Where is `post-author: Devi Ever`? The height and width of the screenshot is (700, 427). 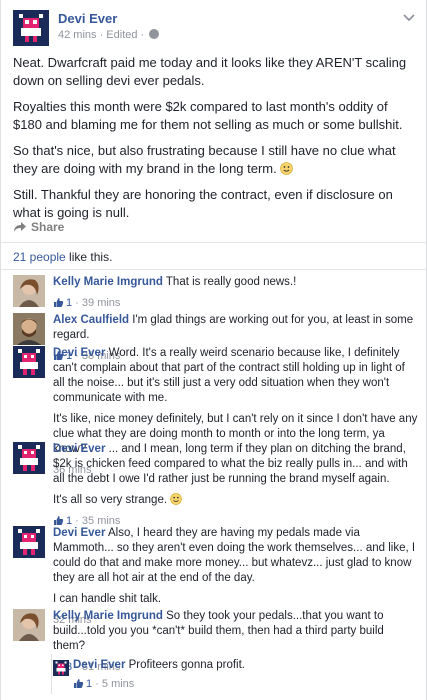 post-author: Devi Ever is located at coordinates (87, 18).